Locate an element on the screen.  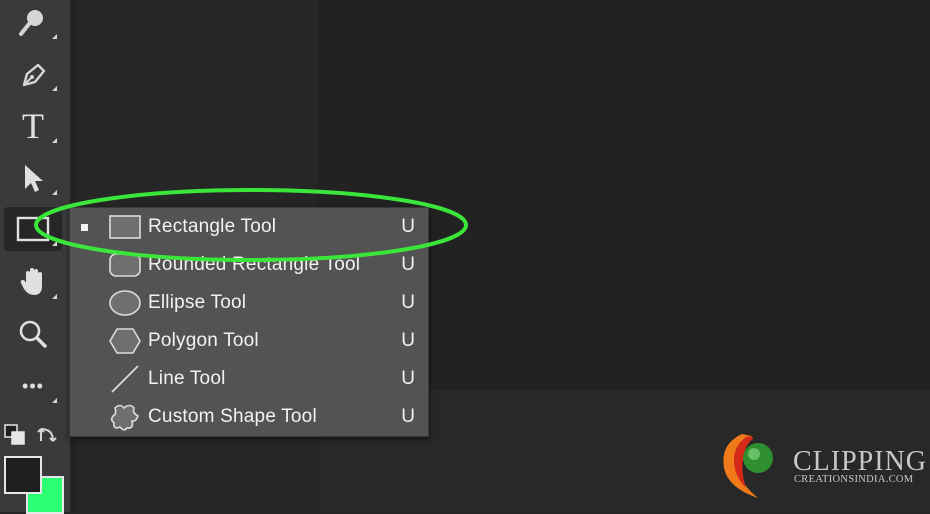
type-tool-button: T is located at coordinates (33, 126).